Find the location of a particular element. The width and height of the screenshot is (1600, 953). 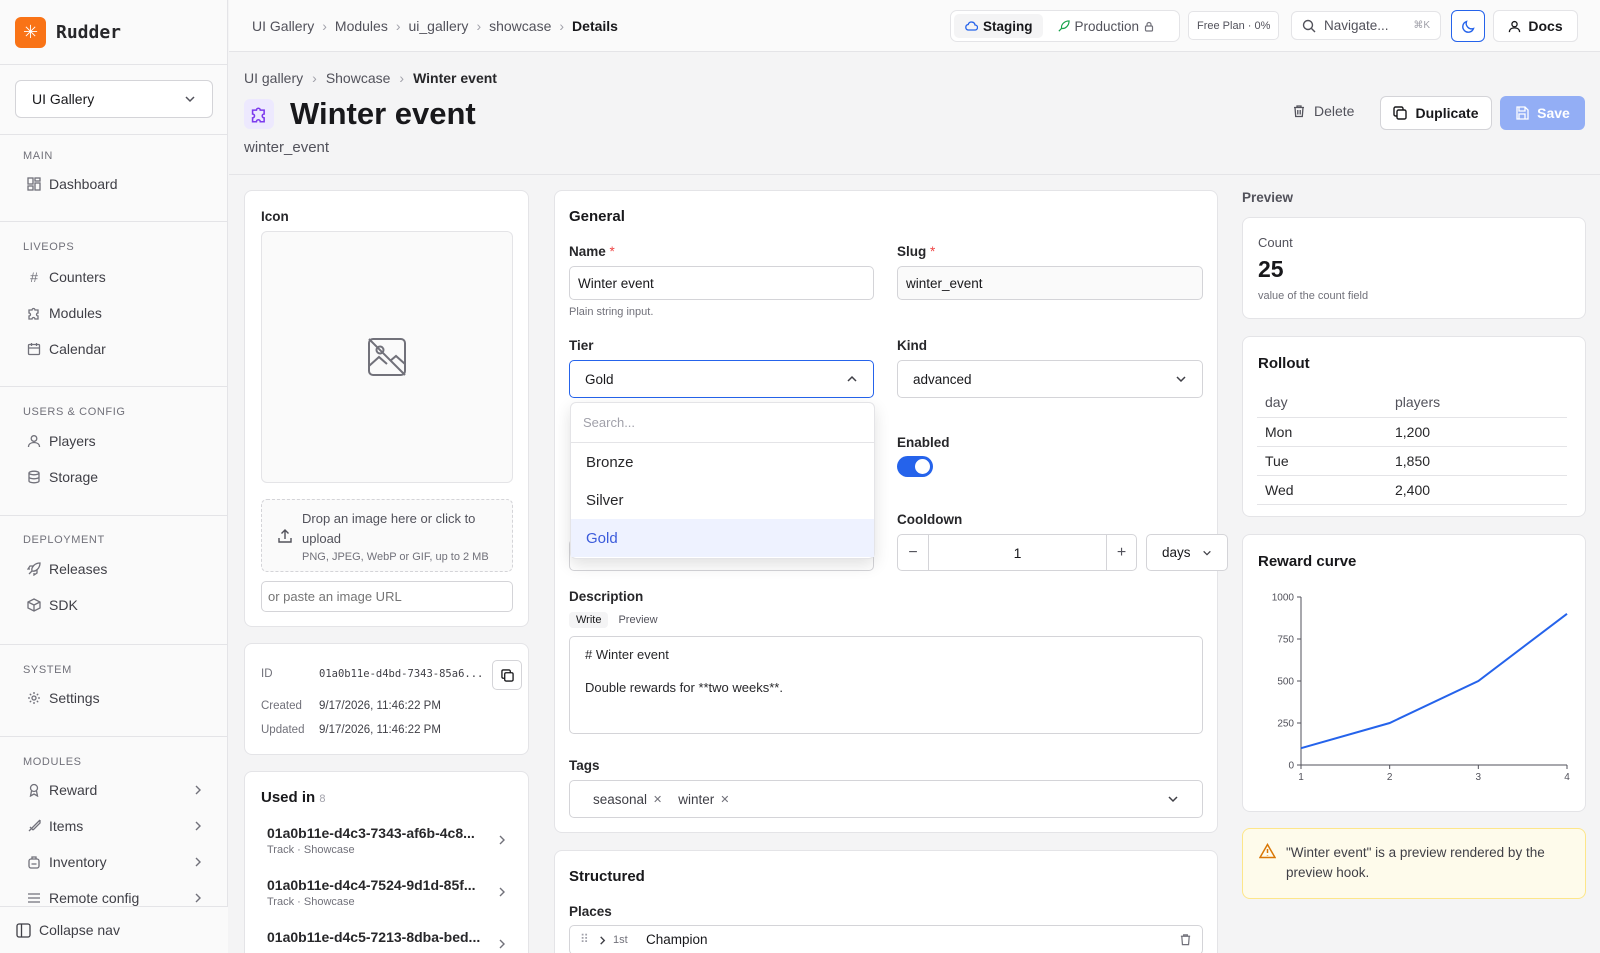

table-cell: 1,200 is located at coordinates (1477, 432).